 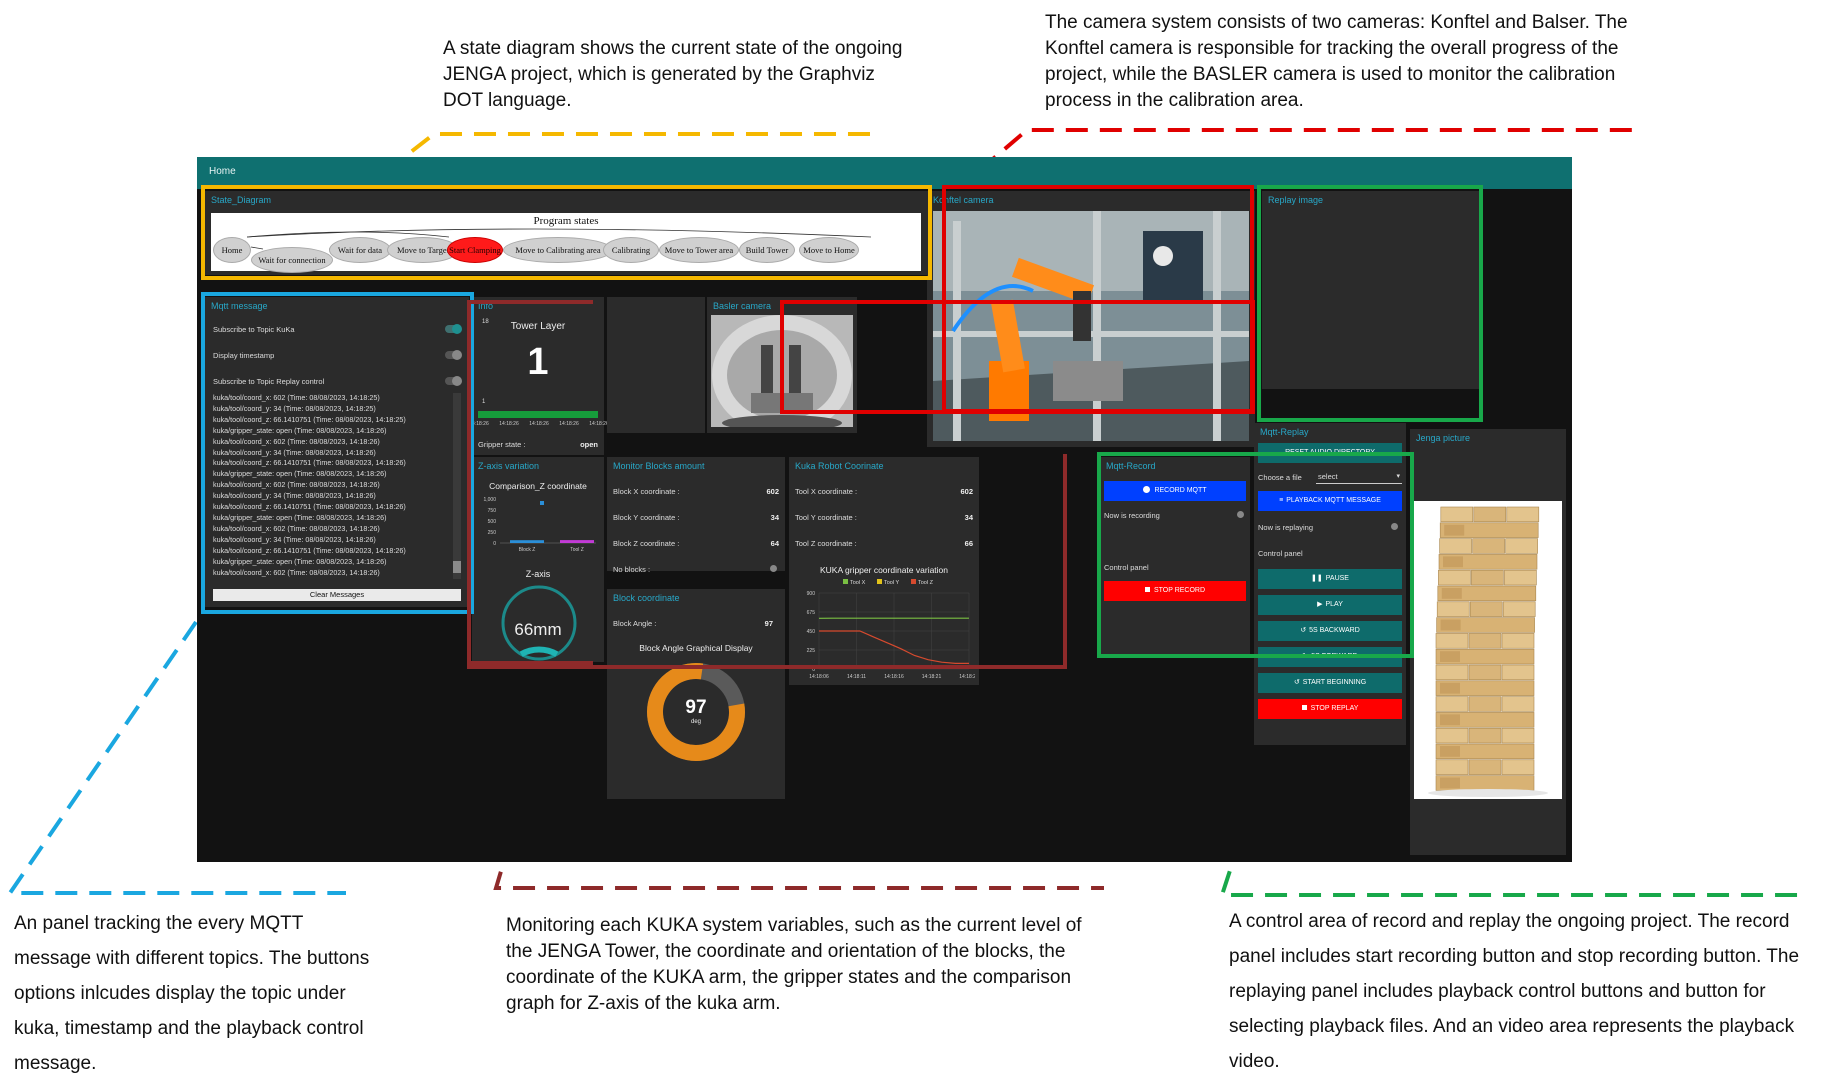 I want to click on rewind-icon: ↺, so click(x=1303, y=630).